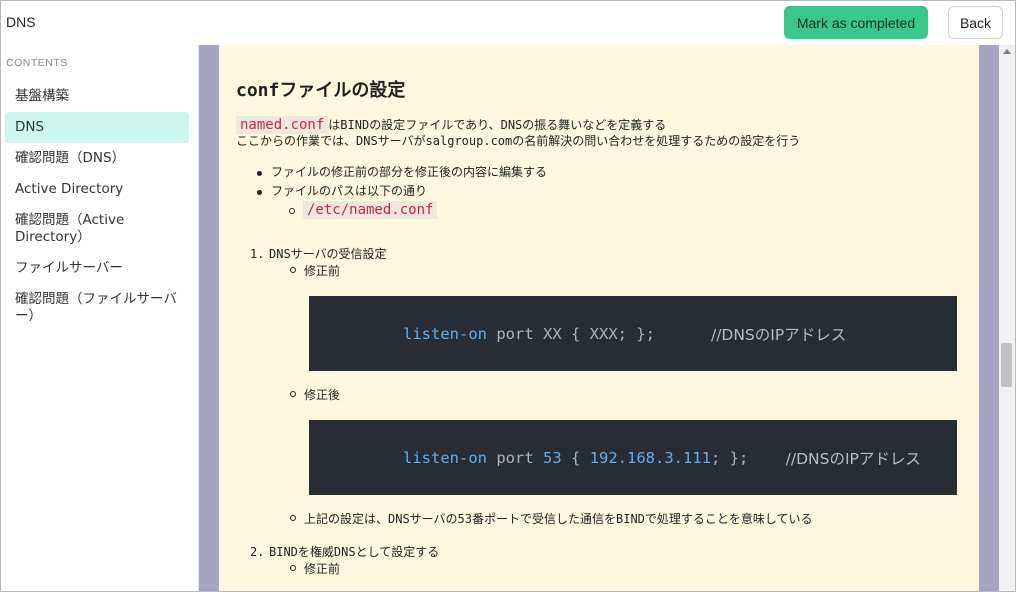 The image size is (1016, 592). I want to click on intro-line-1: はBINDの設定ファイルであり、DNSの振る舞いなどを定義する, so click(497, 125).